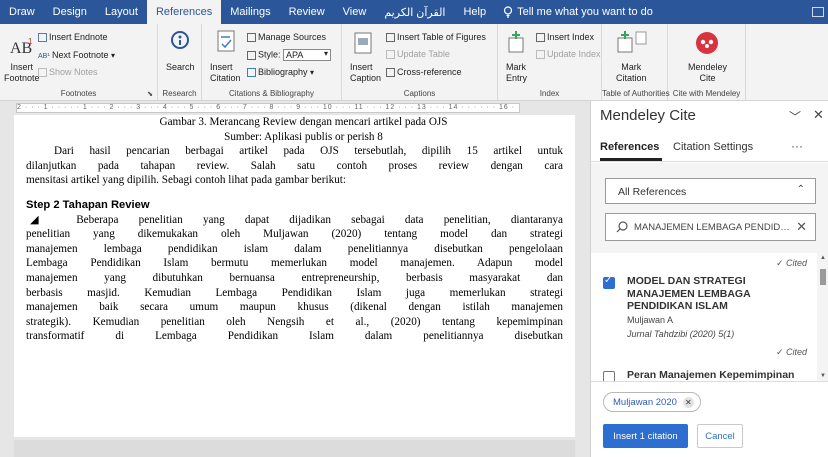 The width and height of the screenshot is (828, 457). I want to click on mark-citation-icon, so click(632, 43).